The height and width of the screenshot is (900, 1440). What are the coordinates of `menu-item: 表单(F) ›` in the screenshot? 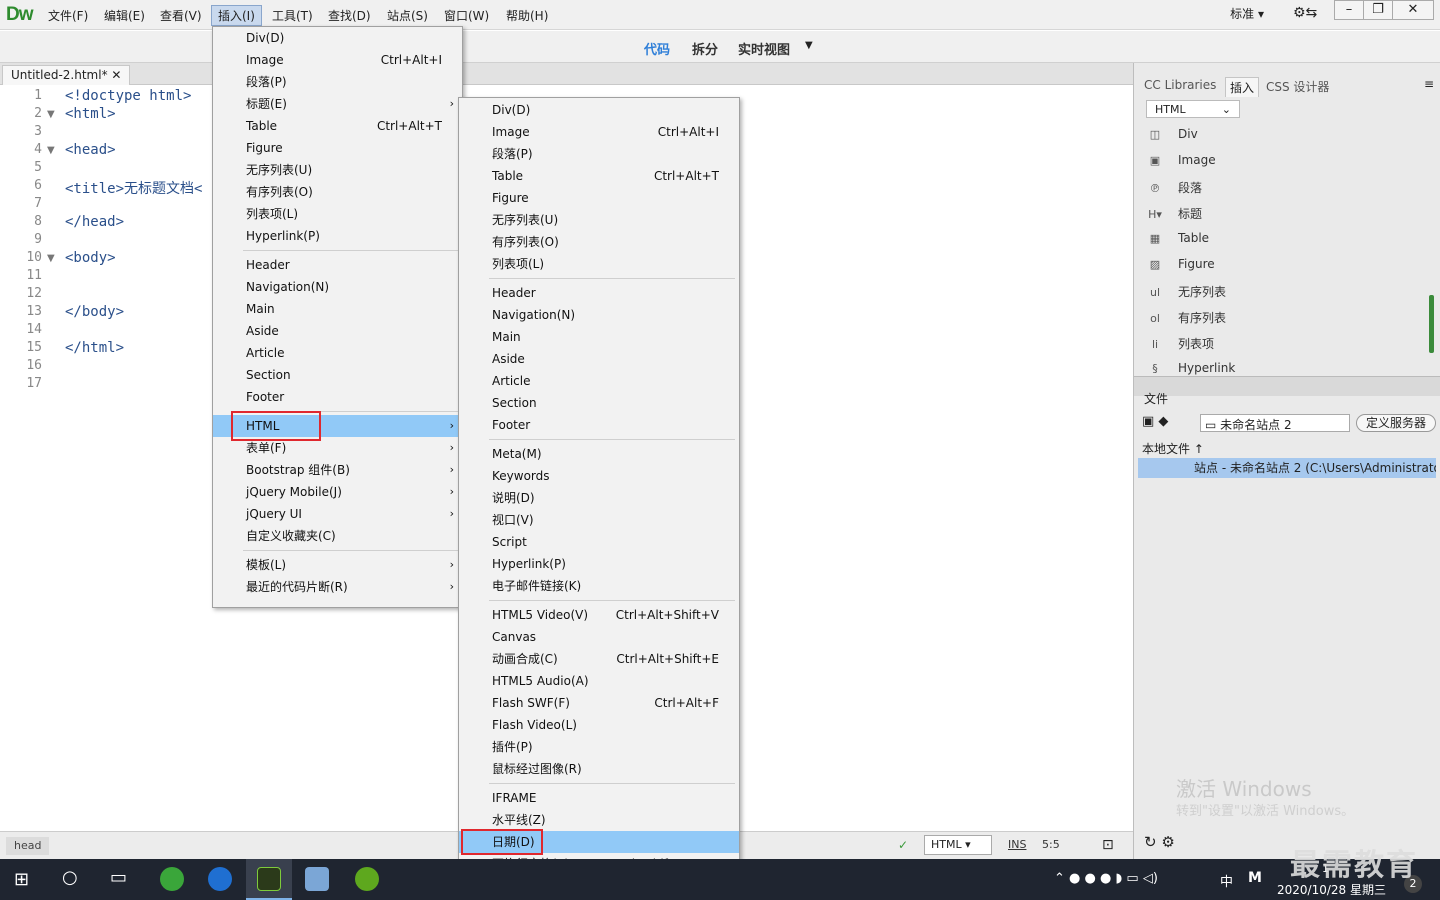 It's located at (337, 448).